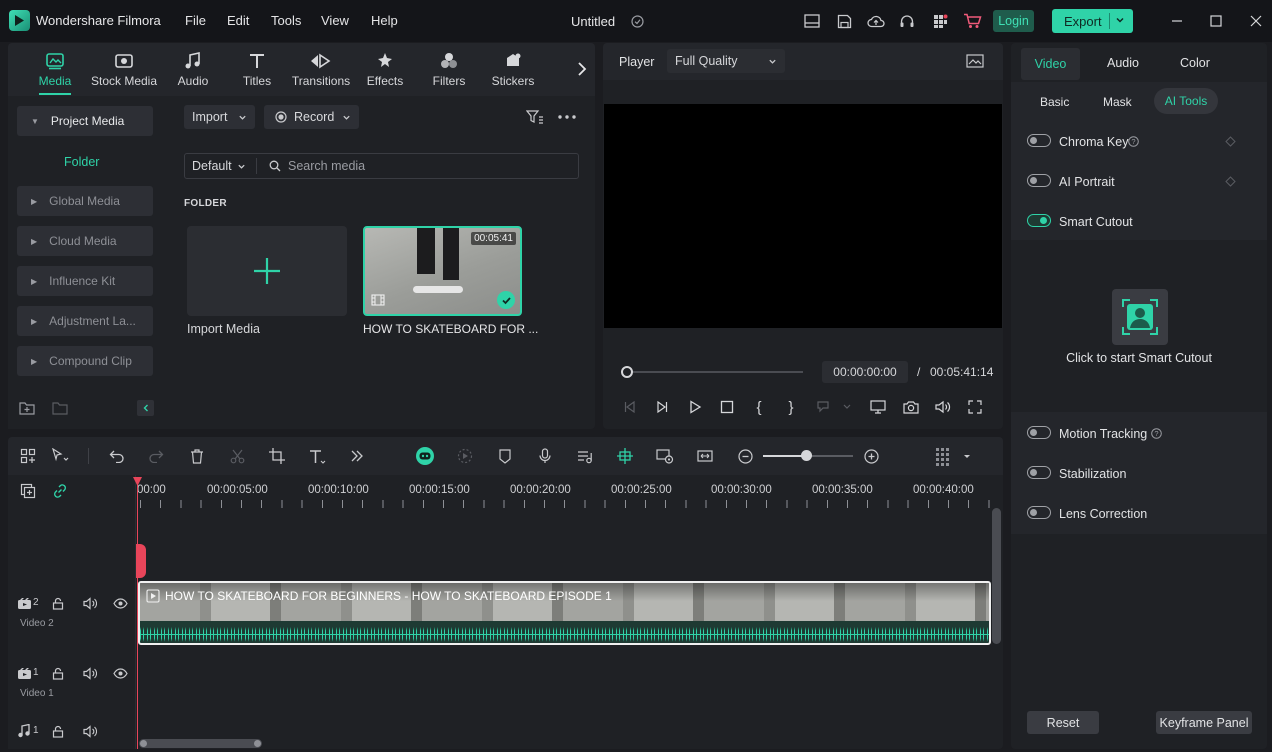 This screenshot has height=752, width=1272. I want to click on sort-dropdown: Default, so click(221, 166).